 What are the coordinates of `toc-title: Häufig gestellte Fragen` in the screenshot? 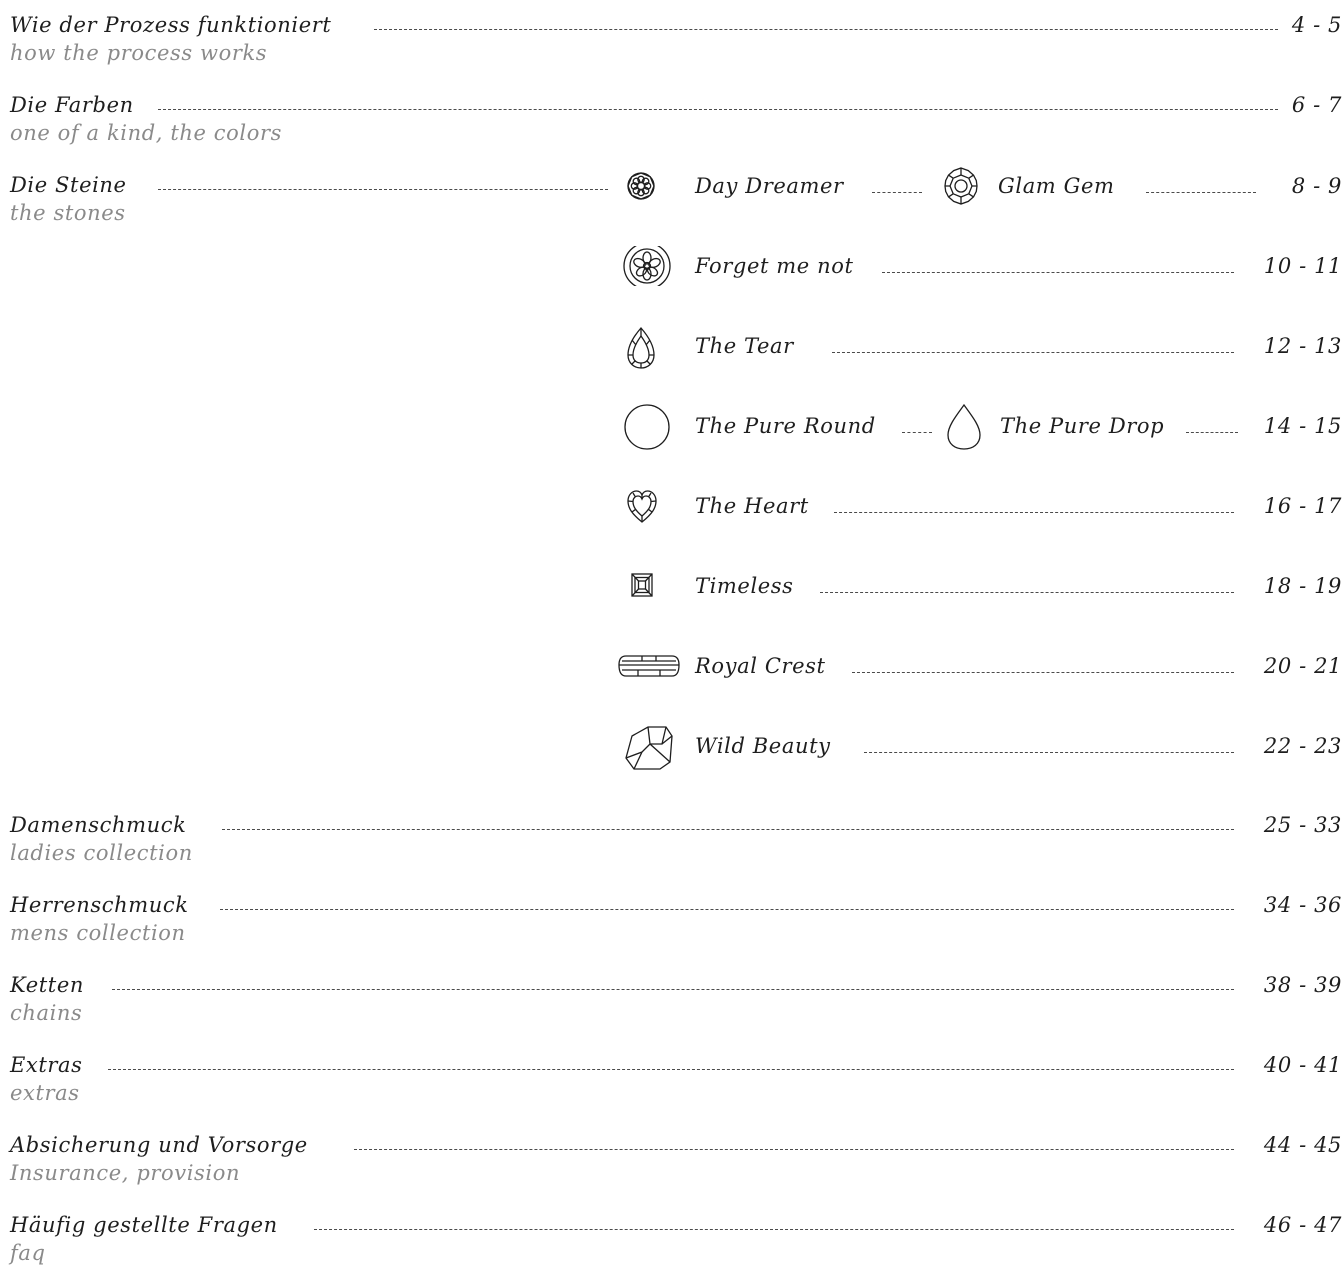 It's located at (144, 1225).